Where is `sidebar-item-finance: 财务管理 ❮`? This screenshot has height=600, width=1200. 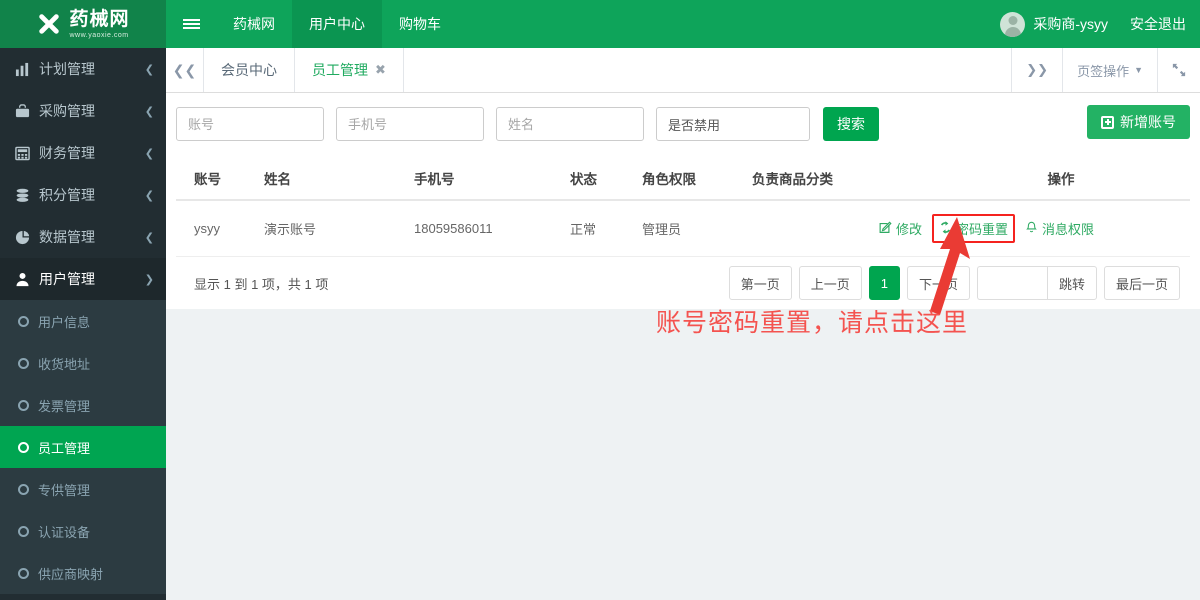 sidebar-item-finance: 财务管理 ❮ is located at coordinates (83, 153).